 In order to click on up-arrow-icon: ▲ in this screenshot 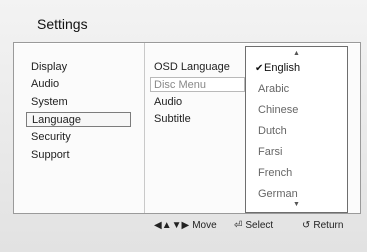, I will do `click(296, 53)`.